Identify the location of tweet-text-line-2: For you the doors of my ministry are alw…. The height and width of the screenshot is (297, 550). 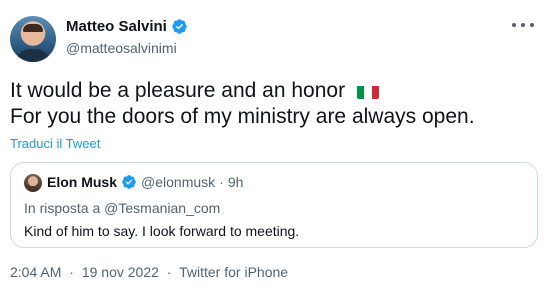
(242, 116).